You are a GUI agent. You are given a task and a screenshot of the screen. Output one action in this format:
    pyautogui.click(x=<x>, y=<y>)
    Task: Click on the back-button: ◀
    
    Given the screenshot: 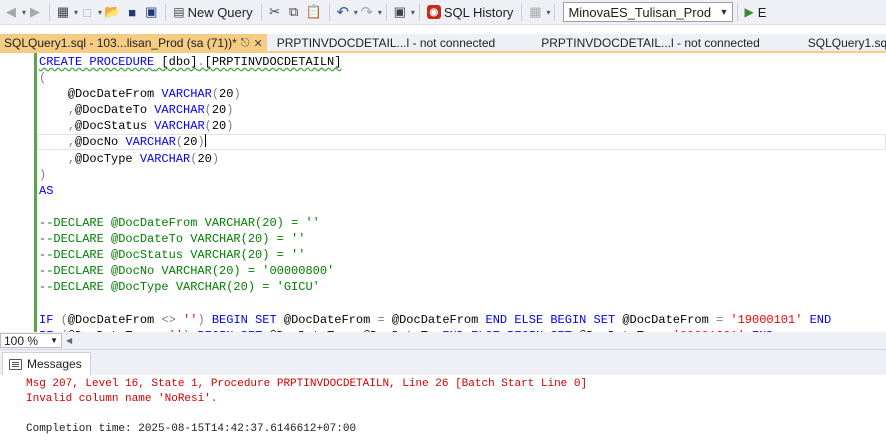 What is the action you would take?
    pyautogui.click(x=11, y=12)
    